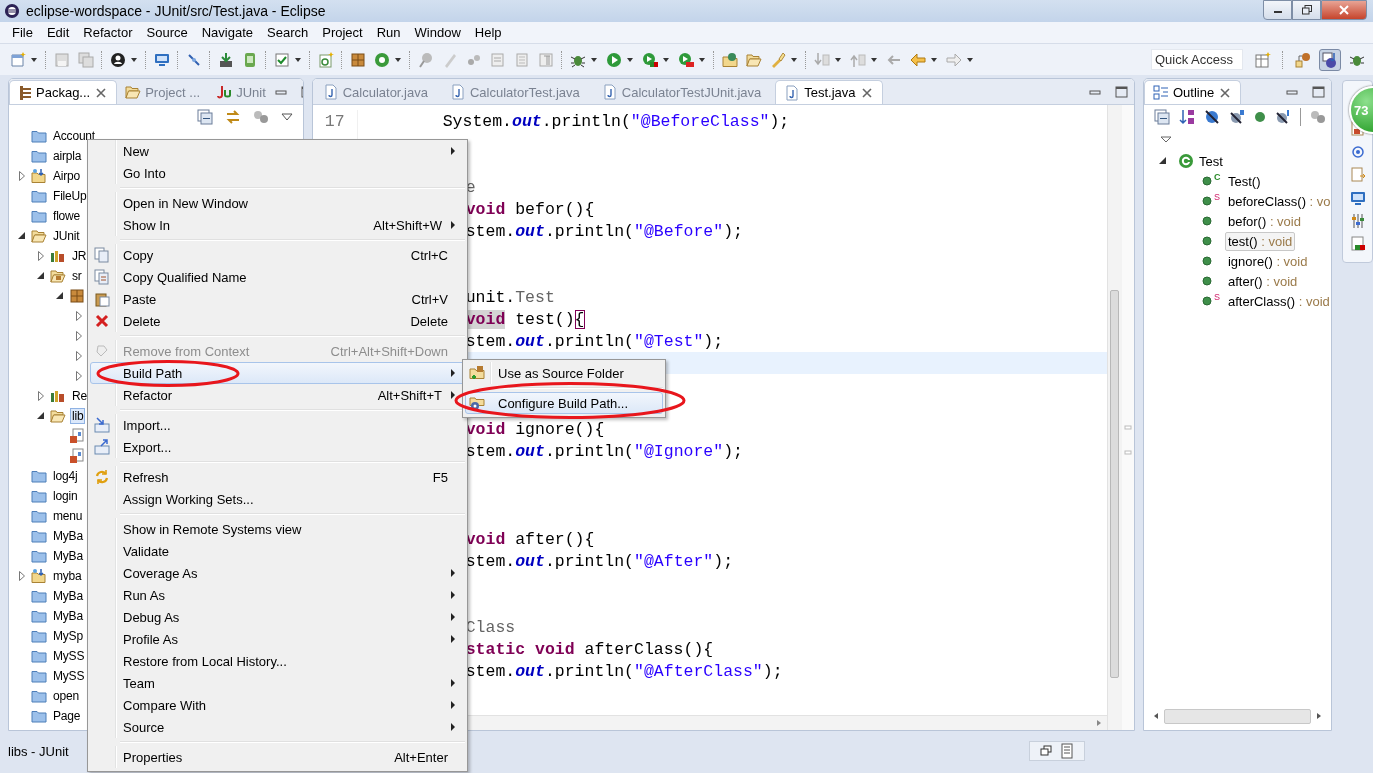 Image resolution: width=1373 pixels, height=773 pixels. What do you see at coordinates (1259, 117) in the screenshot?
I see `method-icon` at bounding box center [1259, 117].